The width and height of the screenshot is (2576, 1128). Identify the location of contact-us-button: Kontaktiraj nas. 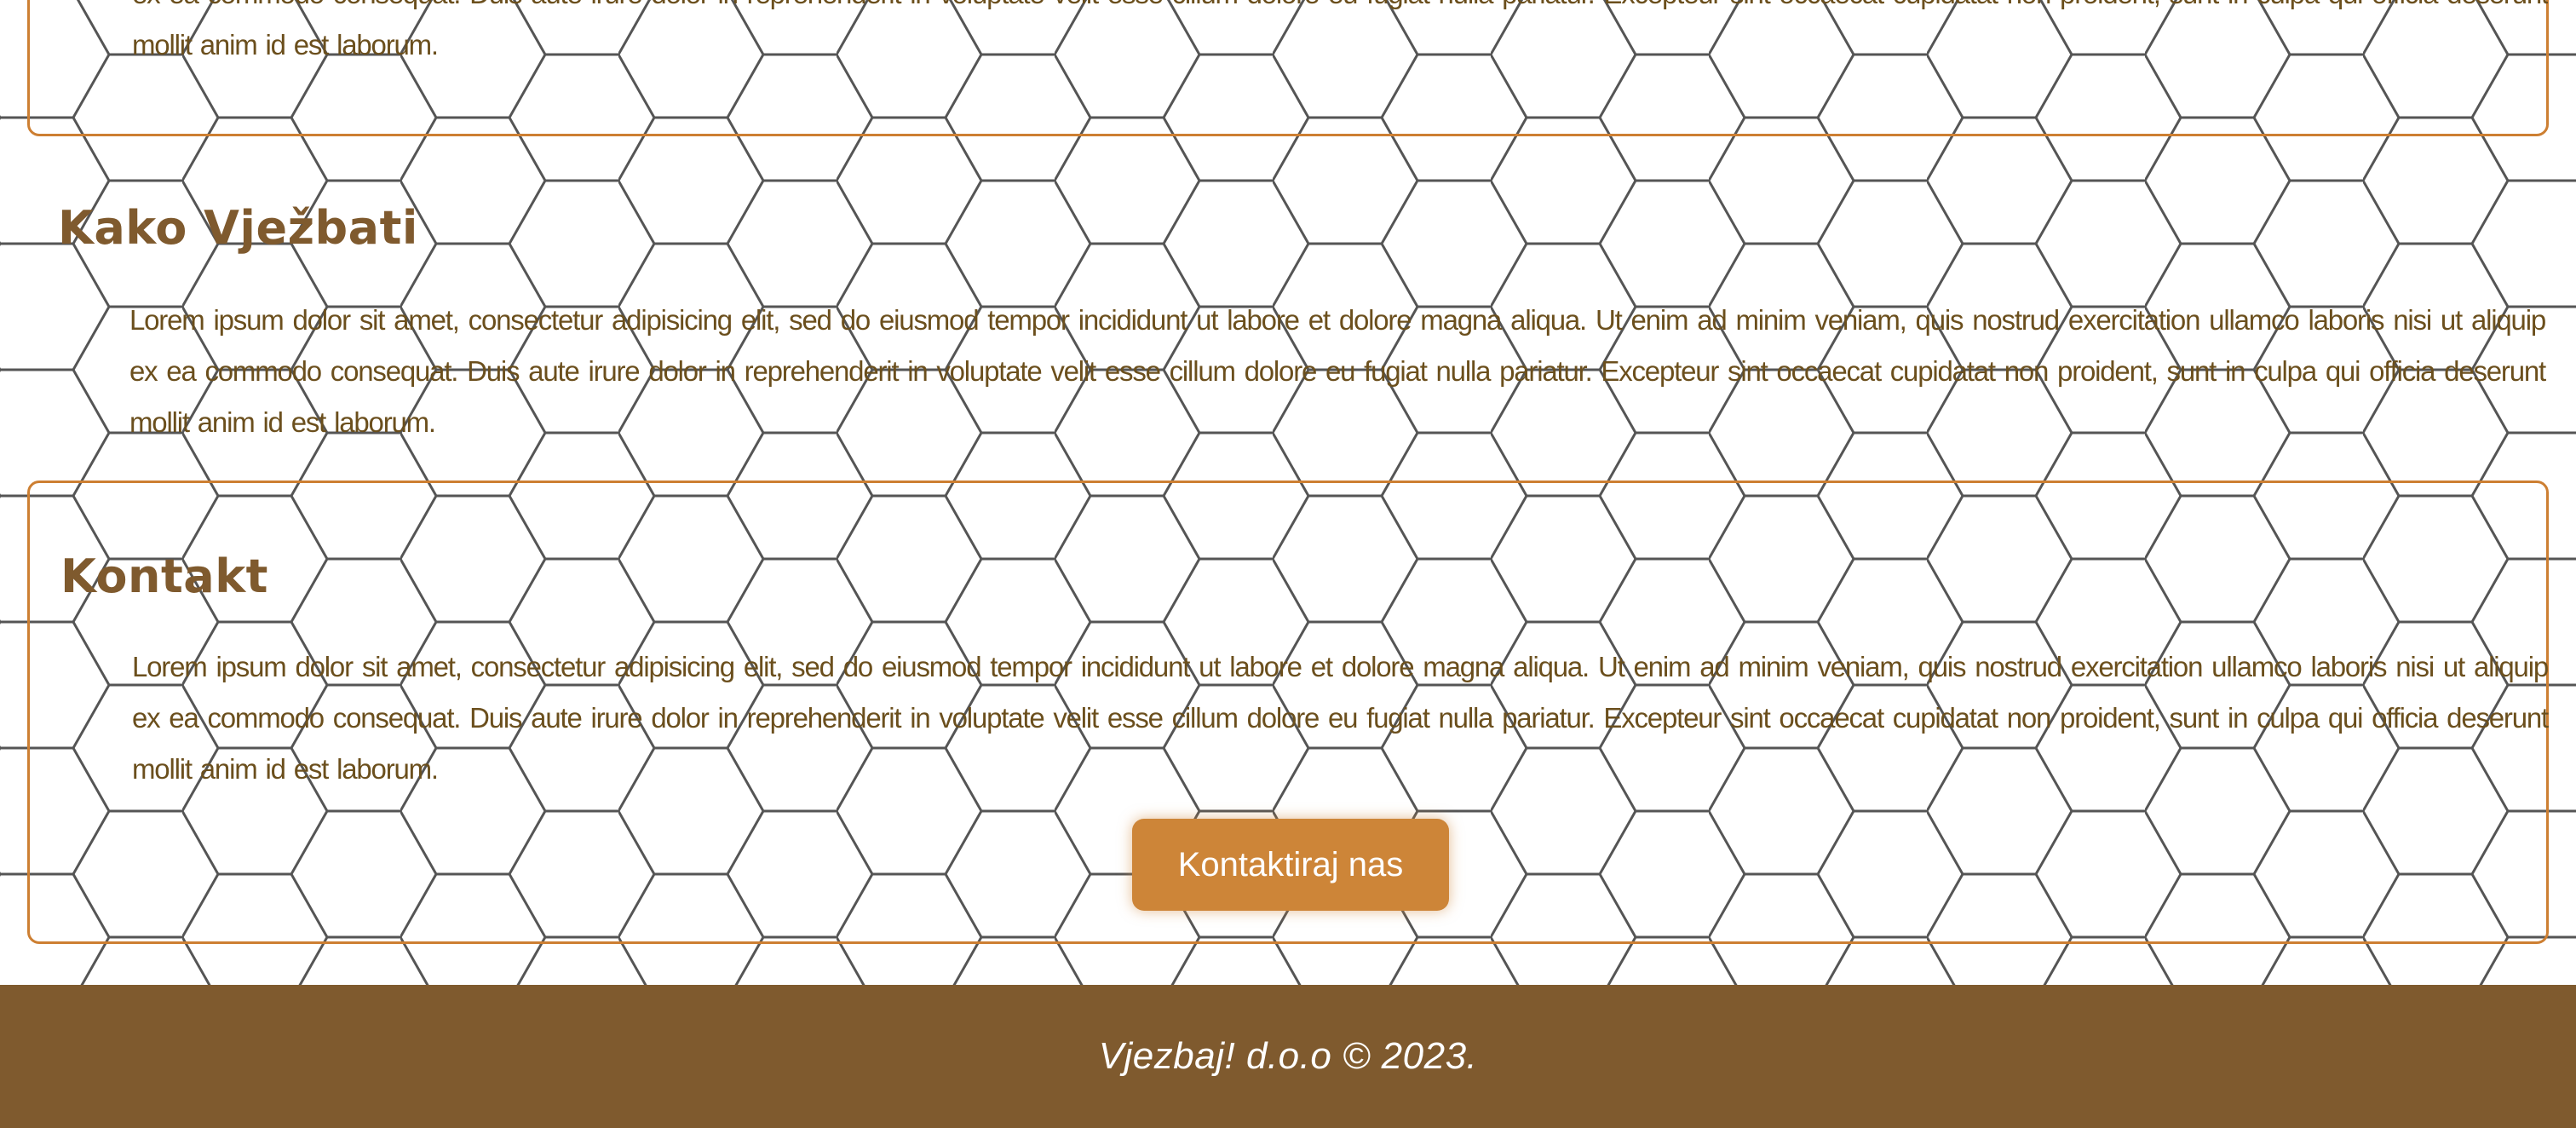
(1290, 865).